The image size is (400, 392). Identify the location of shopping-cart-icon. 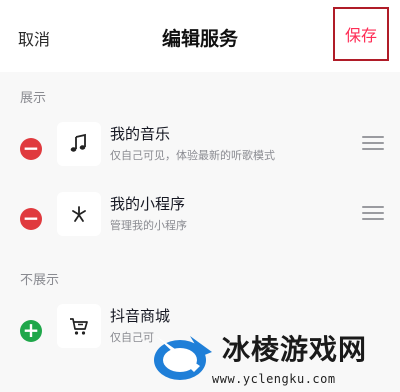
(79, 326).